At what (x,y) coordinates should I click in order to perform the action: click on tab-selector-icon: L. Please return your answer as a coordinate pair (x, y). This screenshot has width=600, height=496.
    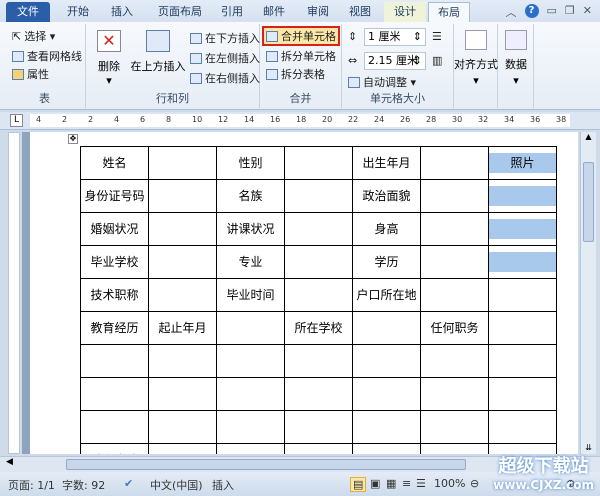
    Looking at the image, I should click on (16, 120).